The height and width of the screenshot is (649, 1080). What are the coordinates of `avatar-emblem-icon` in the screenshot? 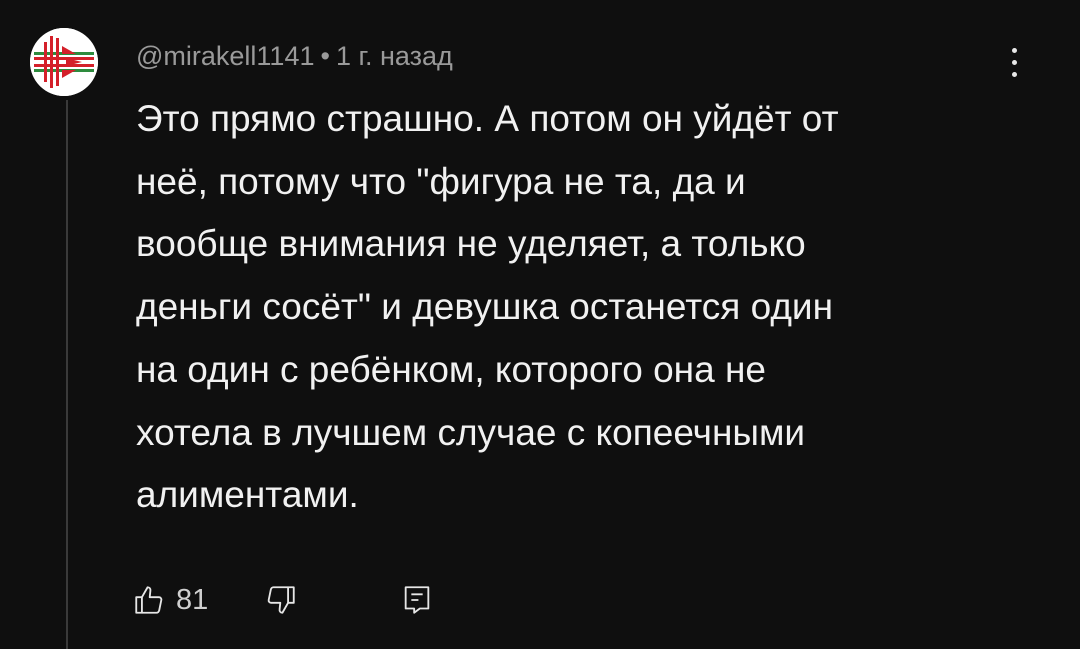 It's located at (64, 62).